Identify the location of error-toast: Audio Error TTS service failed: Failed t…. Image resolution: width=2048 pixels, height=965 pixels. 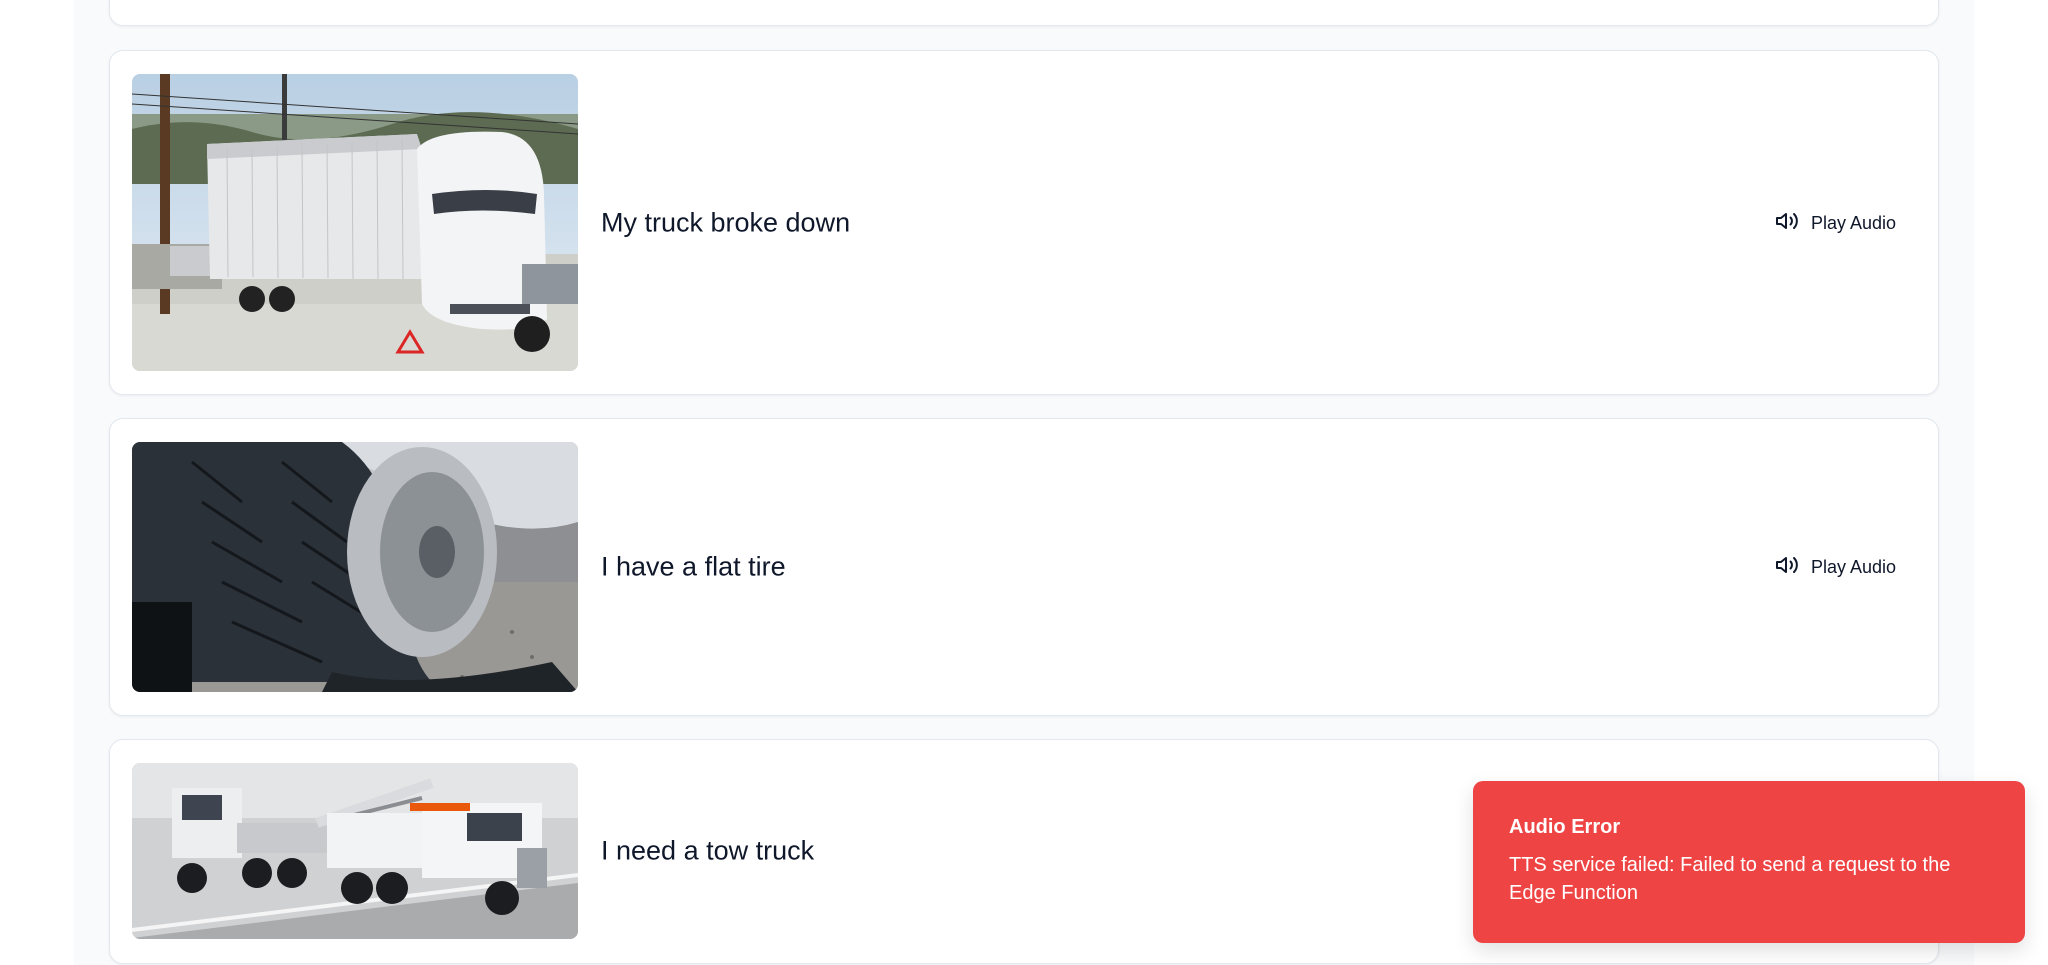
(1749, 862).